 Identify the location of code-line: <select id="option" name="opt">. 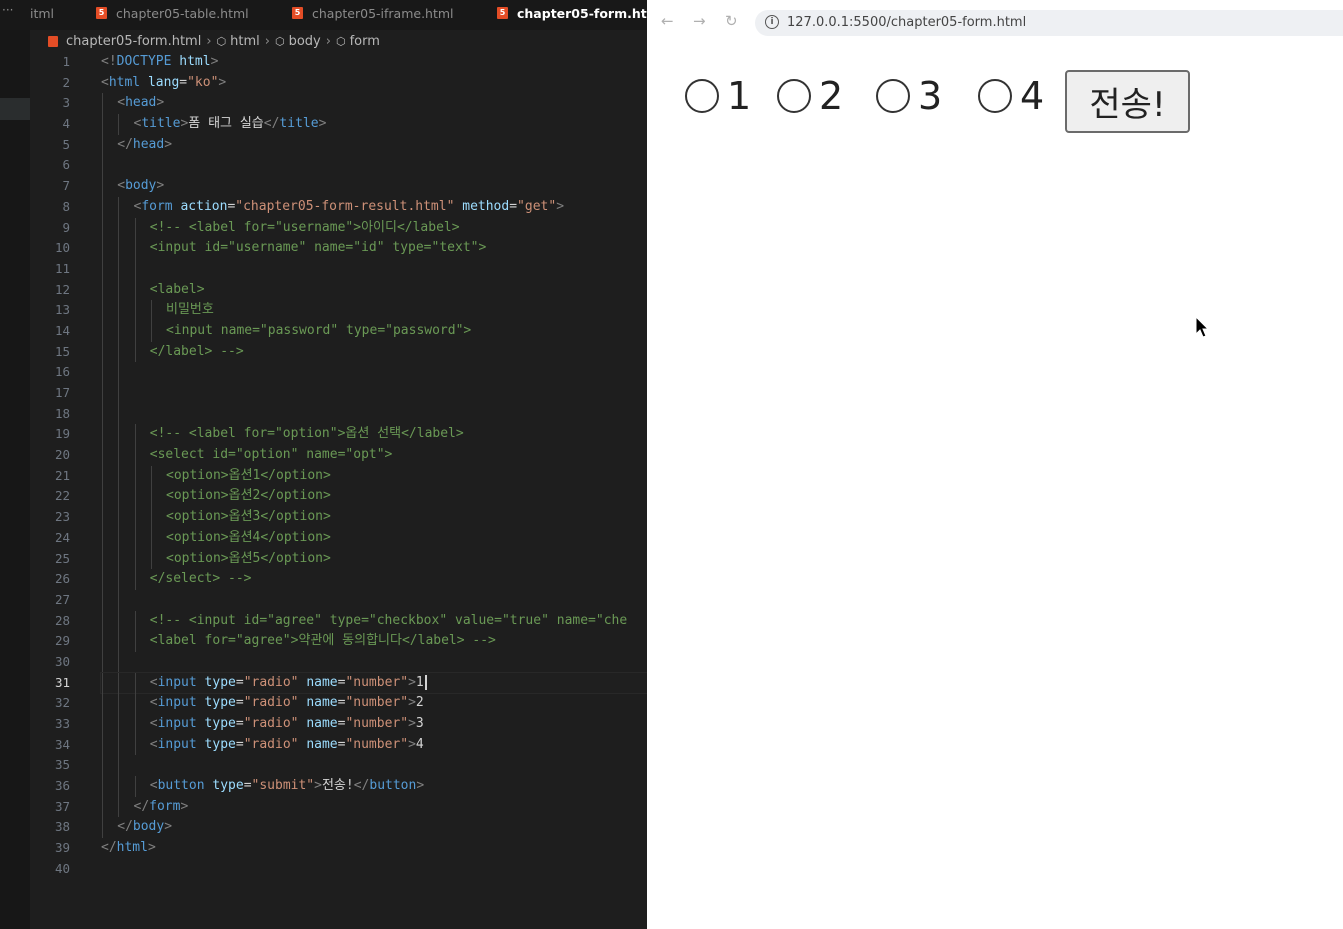
(374, 455).